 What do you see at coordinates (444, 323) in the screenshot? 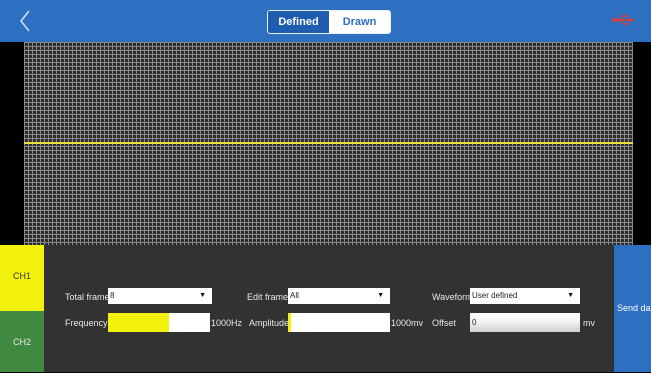
I see `offset-label: Offset` at bounding box center [444, 323].